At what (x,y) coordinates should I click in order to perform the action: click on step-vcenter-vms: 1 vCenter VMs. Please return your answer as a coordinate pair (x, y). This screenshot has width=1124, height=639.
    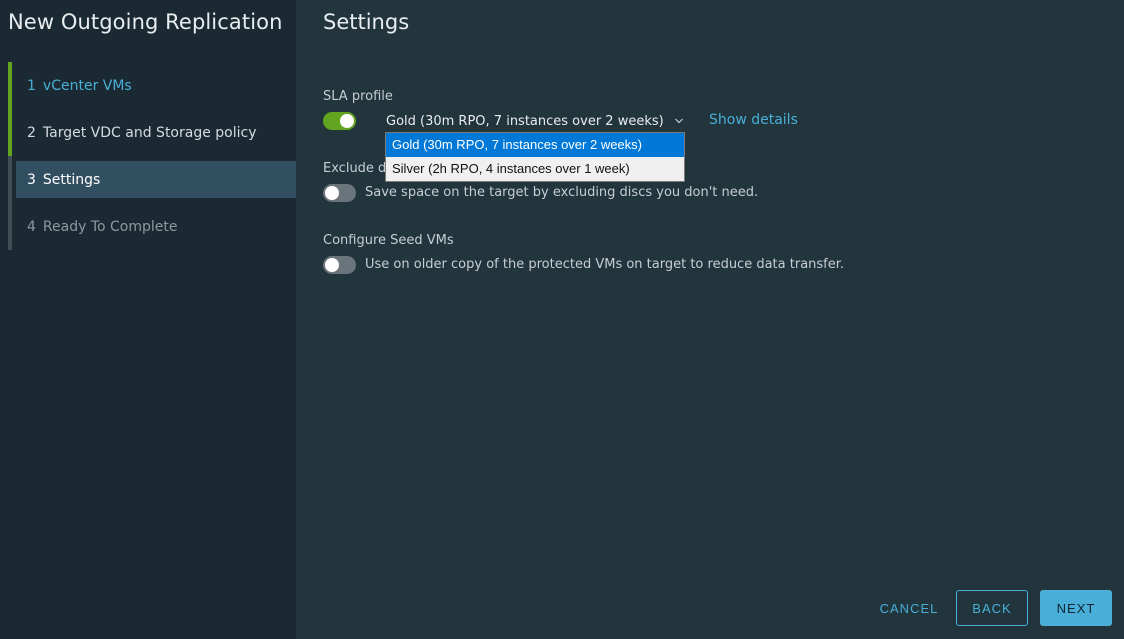
    Looking at the image, I should click on (152, 85).